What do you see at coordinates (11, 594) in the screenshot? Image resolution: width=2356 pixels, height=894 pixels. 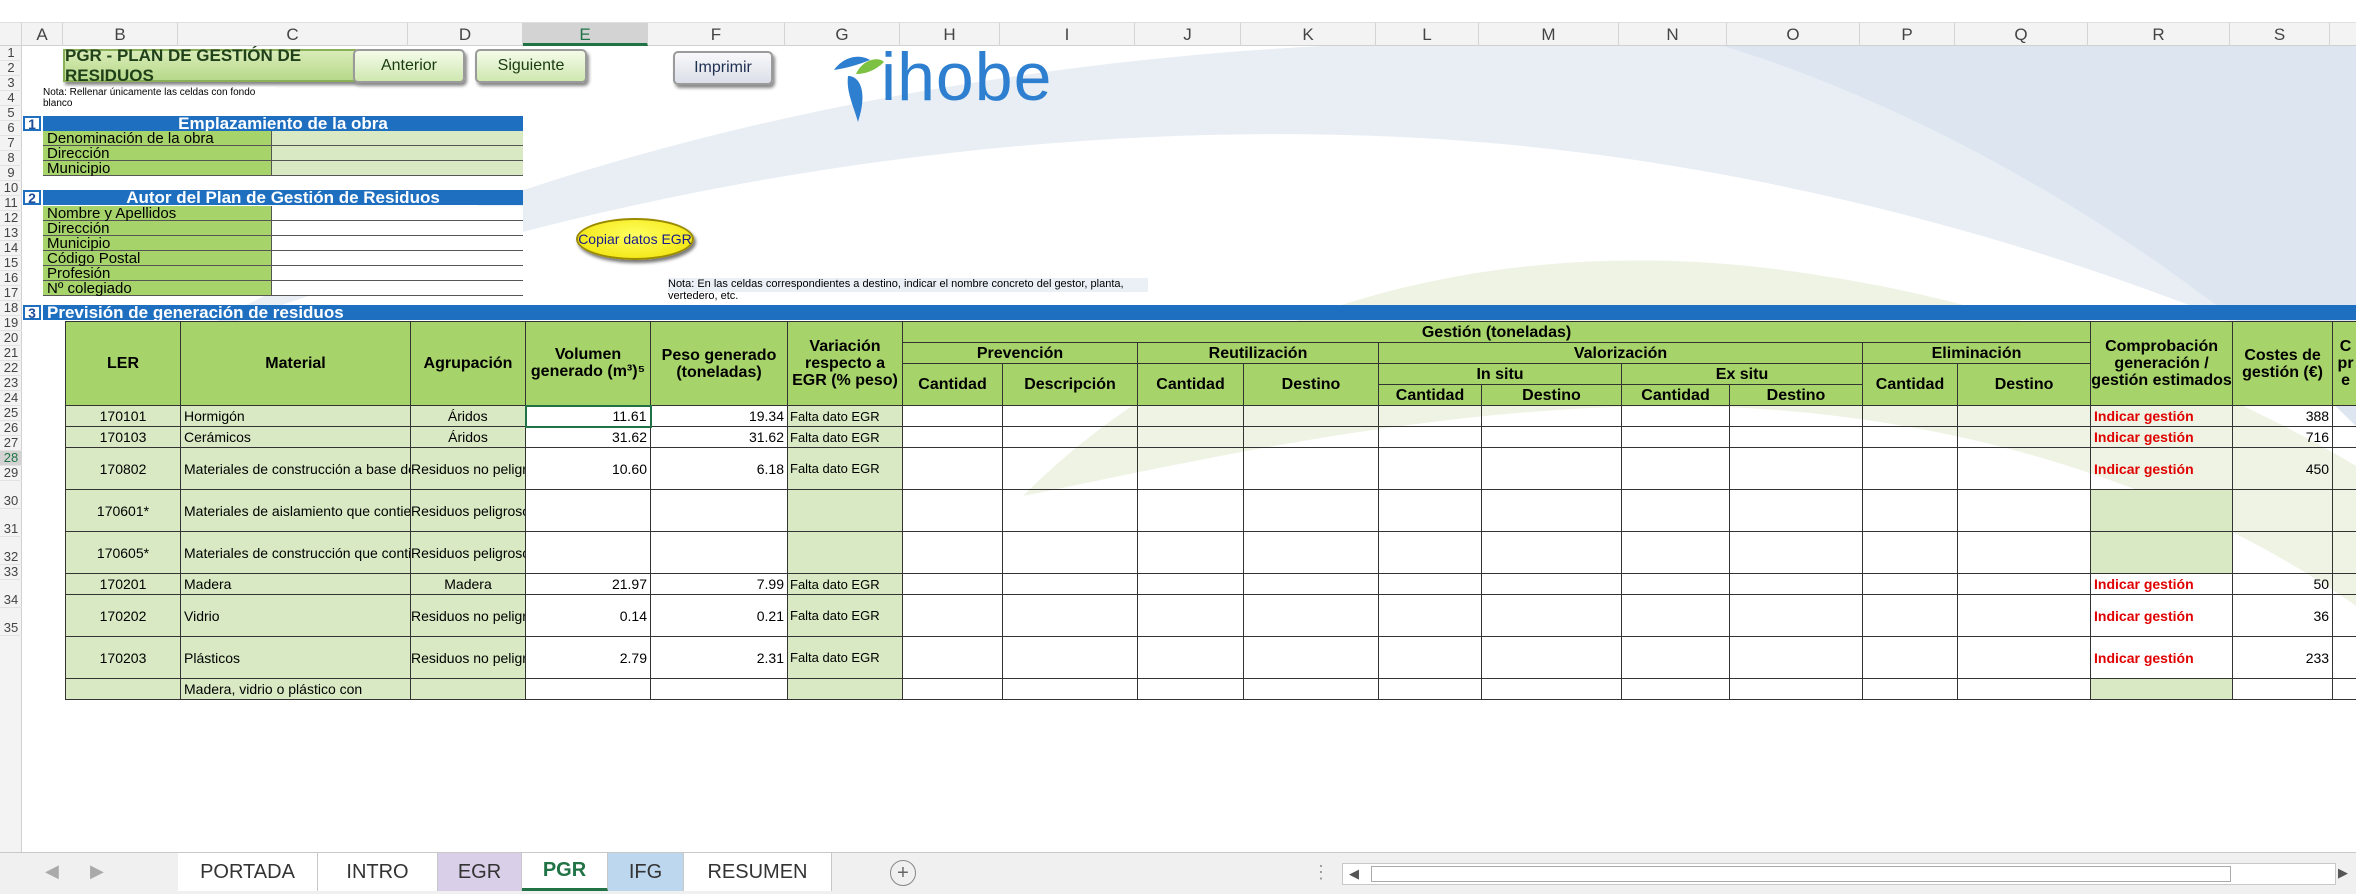 I see `row-header: 34` at bounding box center [11, 594].